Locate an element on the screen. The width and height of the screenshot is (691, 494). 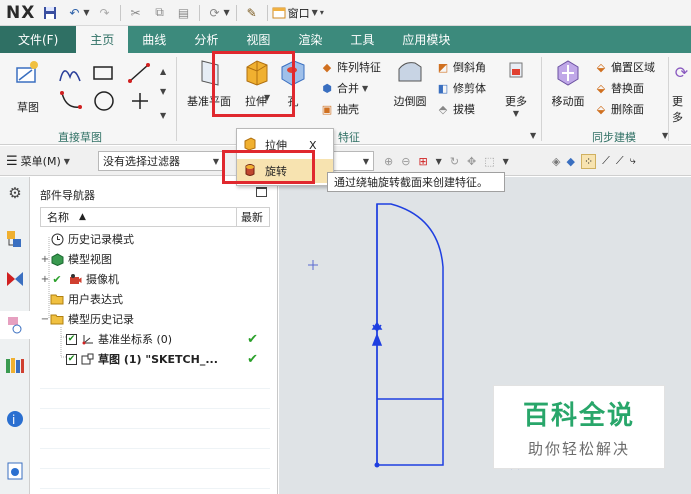
tree-item-user-expressions: 用户表达式 is located at coordinates (155, 299).